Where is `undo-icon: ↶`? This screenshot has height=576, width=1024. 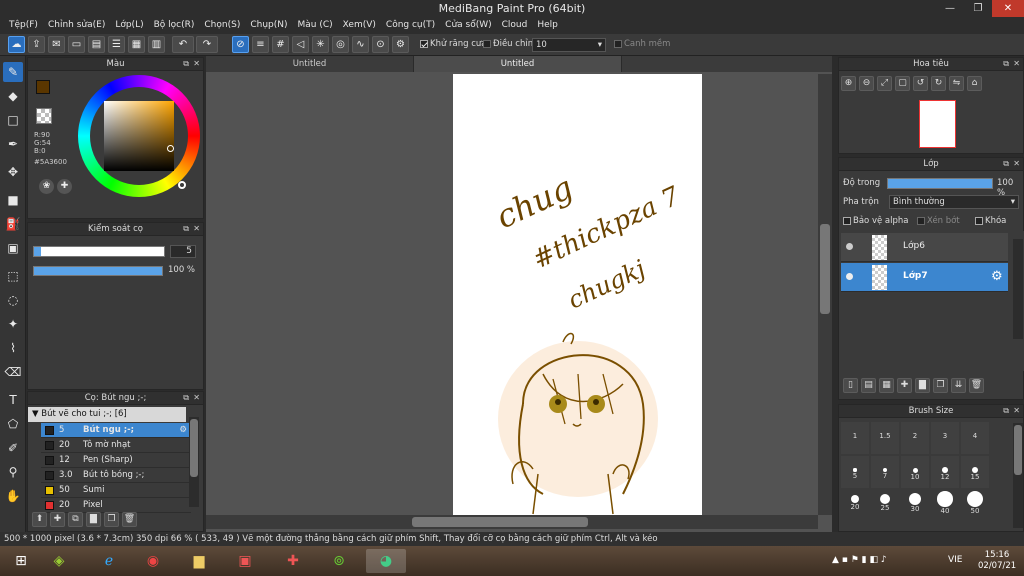 undo-icon: ↶ is located at coordinates (183, 44).